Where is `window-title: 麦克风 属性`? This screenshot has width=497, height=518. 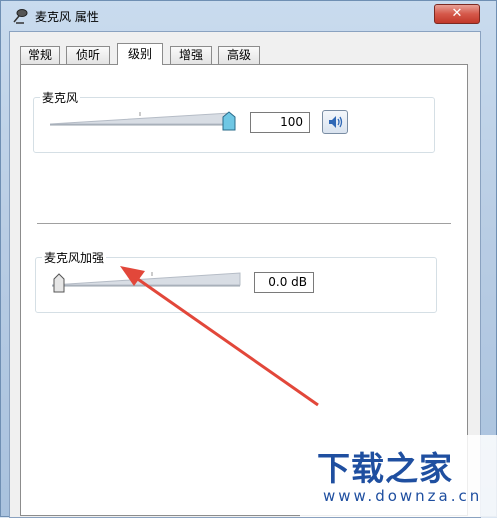
window-title: 麦克风 属性 is located at coordinates (67, 17).